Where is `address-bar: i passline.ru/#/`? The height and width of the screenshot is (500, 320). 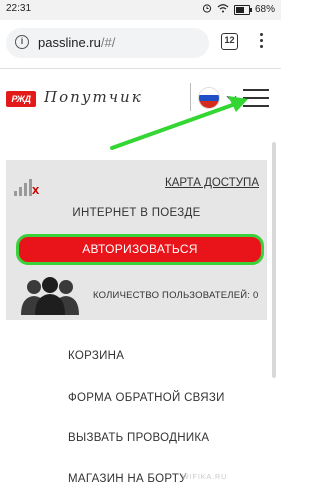
address-bar: i passline.ru/#/ is located at coordinates (107, 43).